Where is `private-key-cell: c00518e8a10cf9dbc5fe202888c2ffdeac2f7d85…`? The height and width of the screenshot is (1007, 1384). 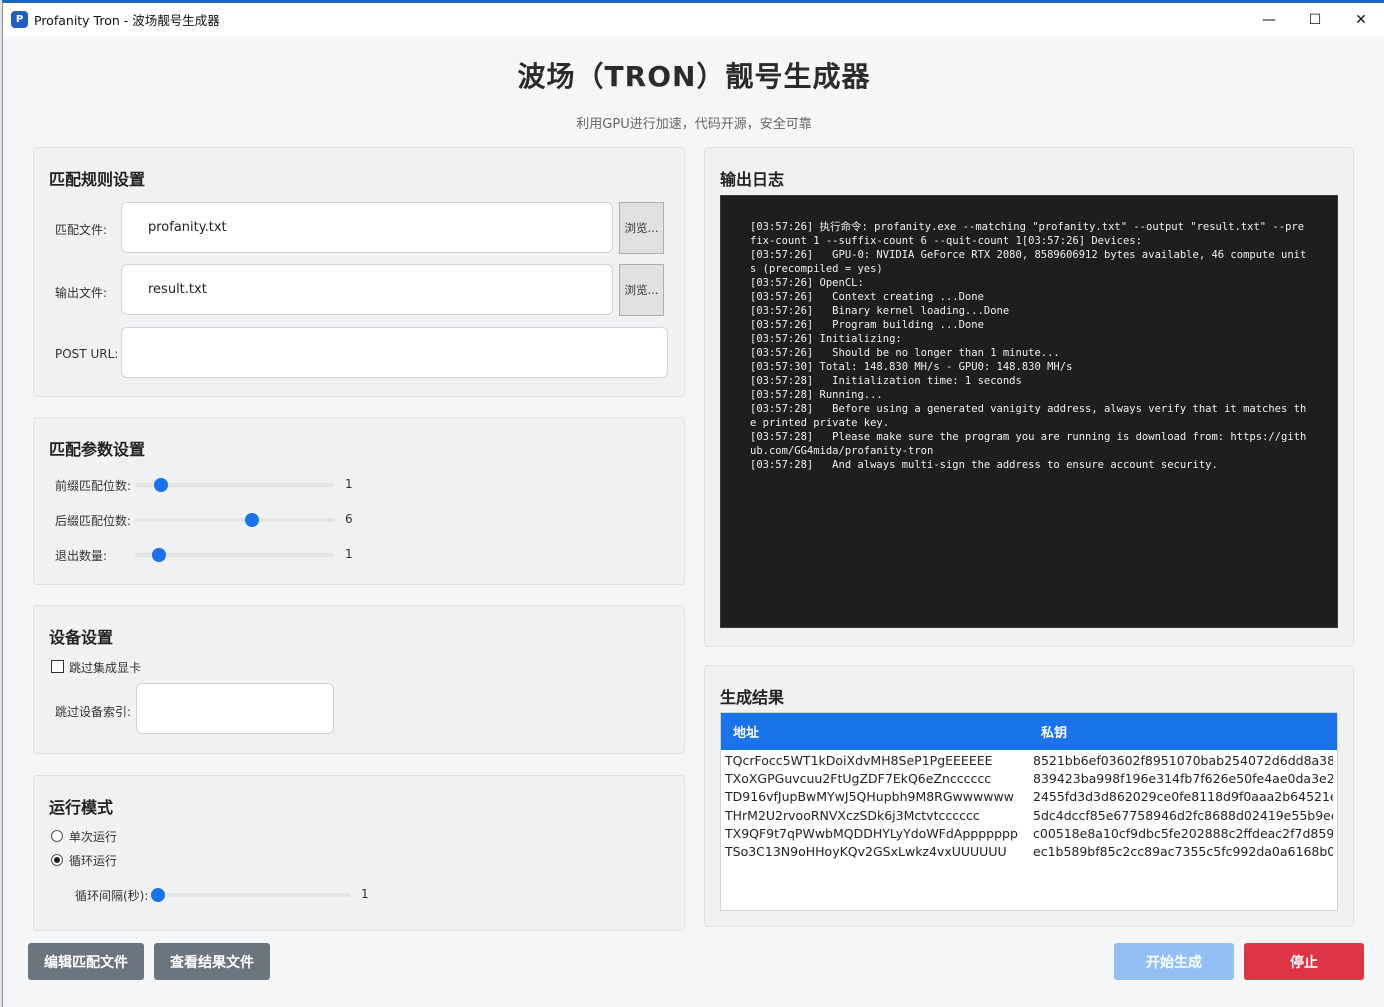
private-key-cell: c00518e8a10cf9dbc5fe202888c2ffdeac2f7d85… is located at coordinates (1181, 833).